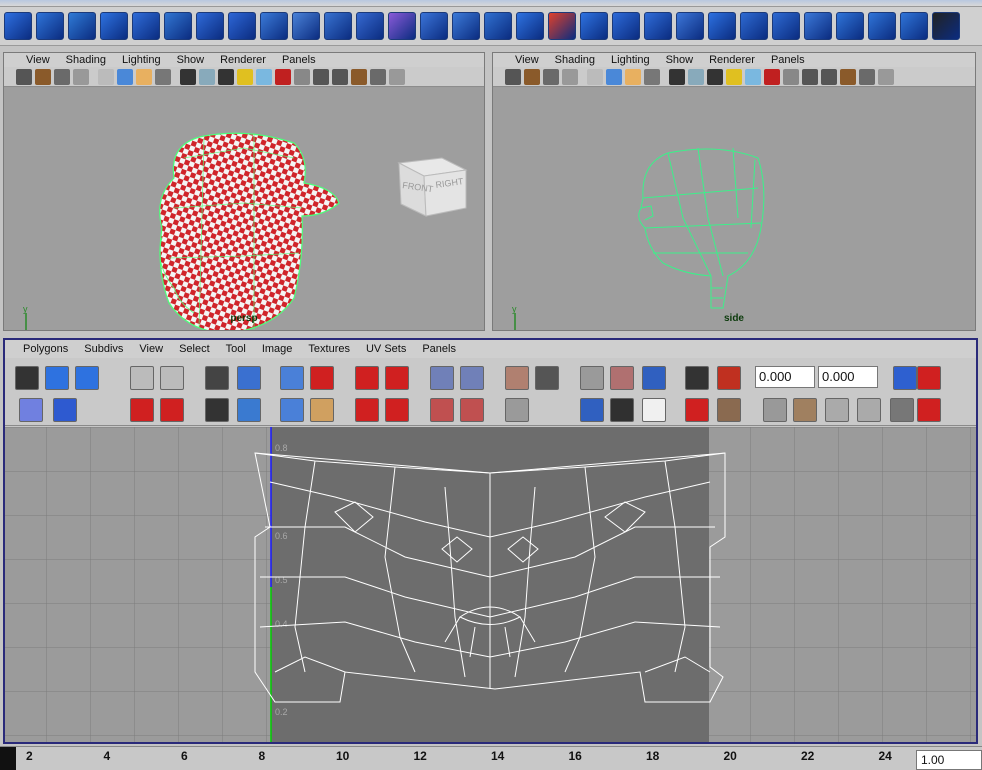  What do you see at coordinates (677, 76) in the screenshot?
I see `side-tool-9-icon` at bounding box center [677, 76].